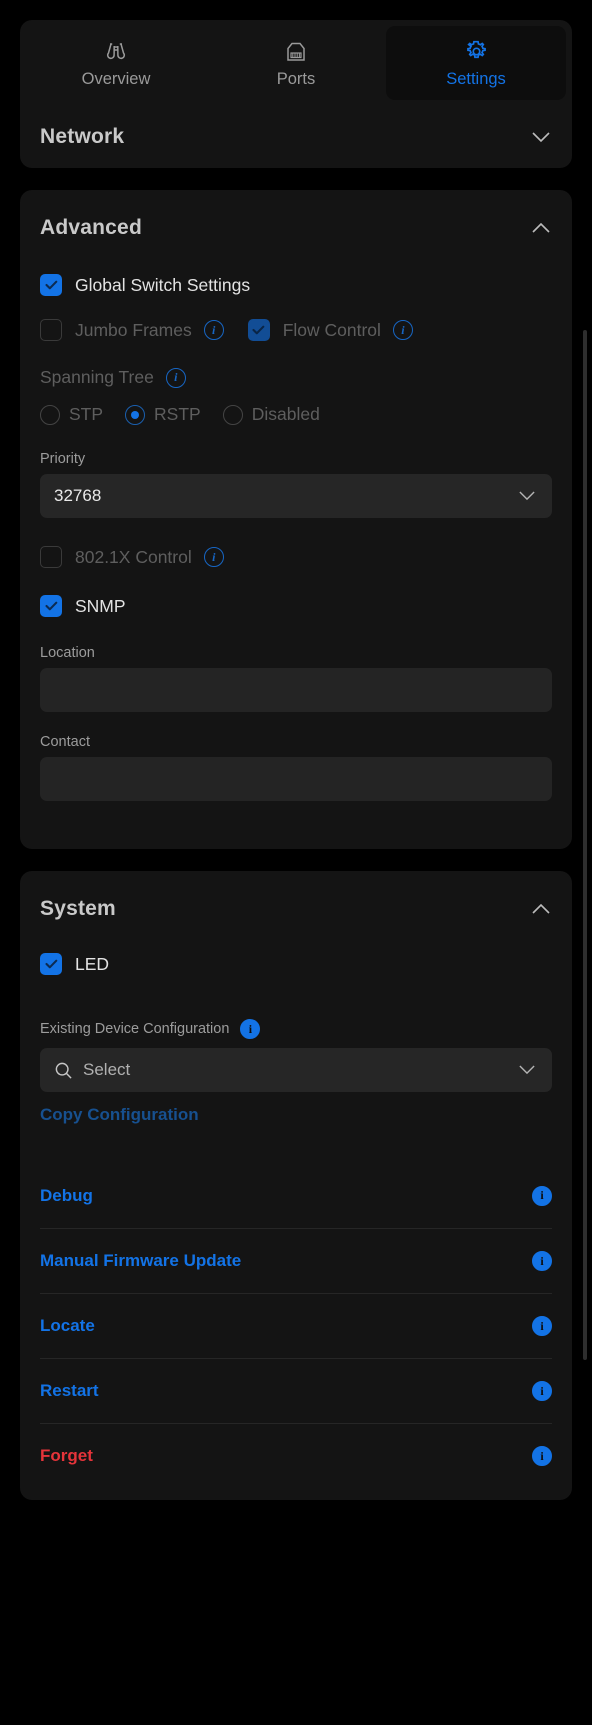  What do you see at coordinates (542, 1391) in the screenshot?
I see `action-restart-info-icon: i` at bounding box center [542, 1391].